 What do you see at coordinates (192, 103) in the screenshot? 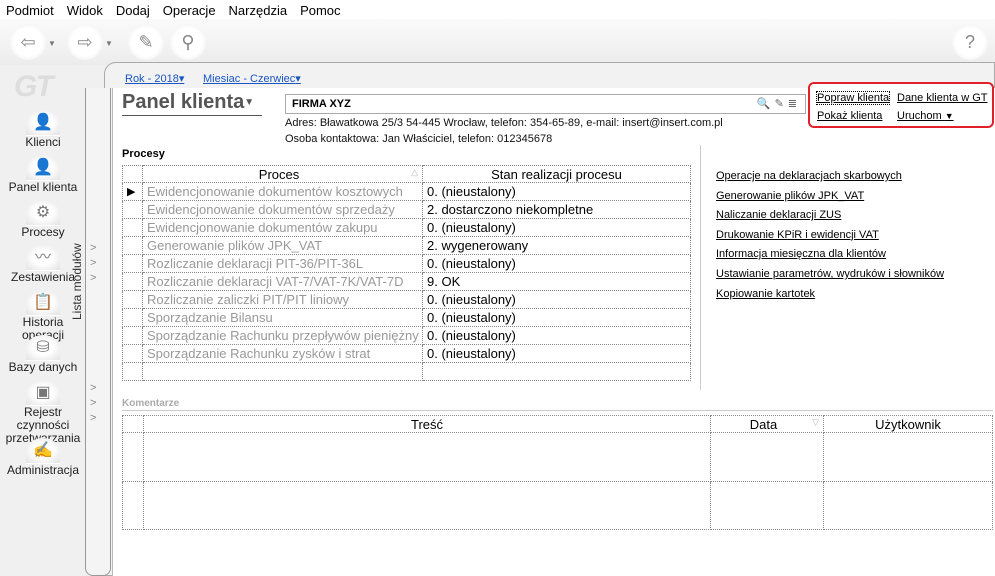
I see `page-title: Panel klienta▼` at bounding box center [192, 103].